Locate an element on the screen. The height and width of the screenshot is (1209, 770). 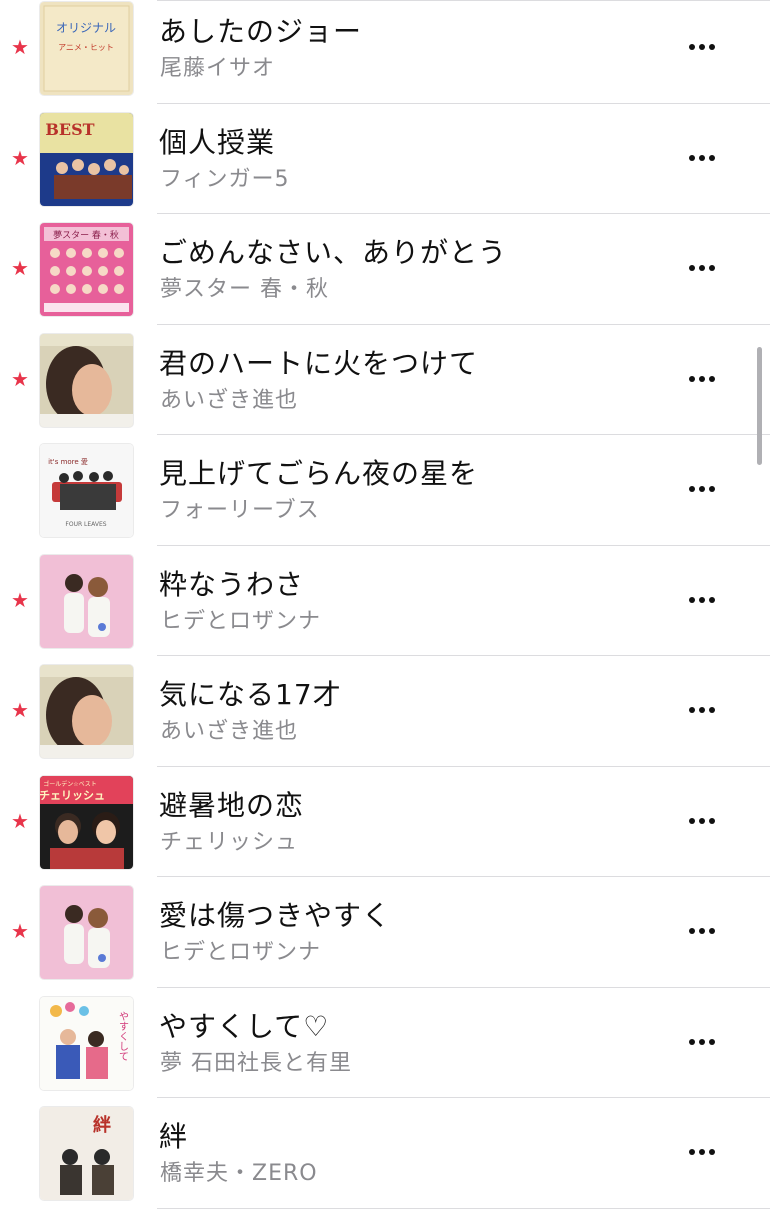
svg-text: チェリッシュ is located at coordinates (72, 795).